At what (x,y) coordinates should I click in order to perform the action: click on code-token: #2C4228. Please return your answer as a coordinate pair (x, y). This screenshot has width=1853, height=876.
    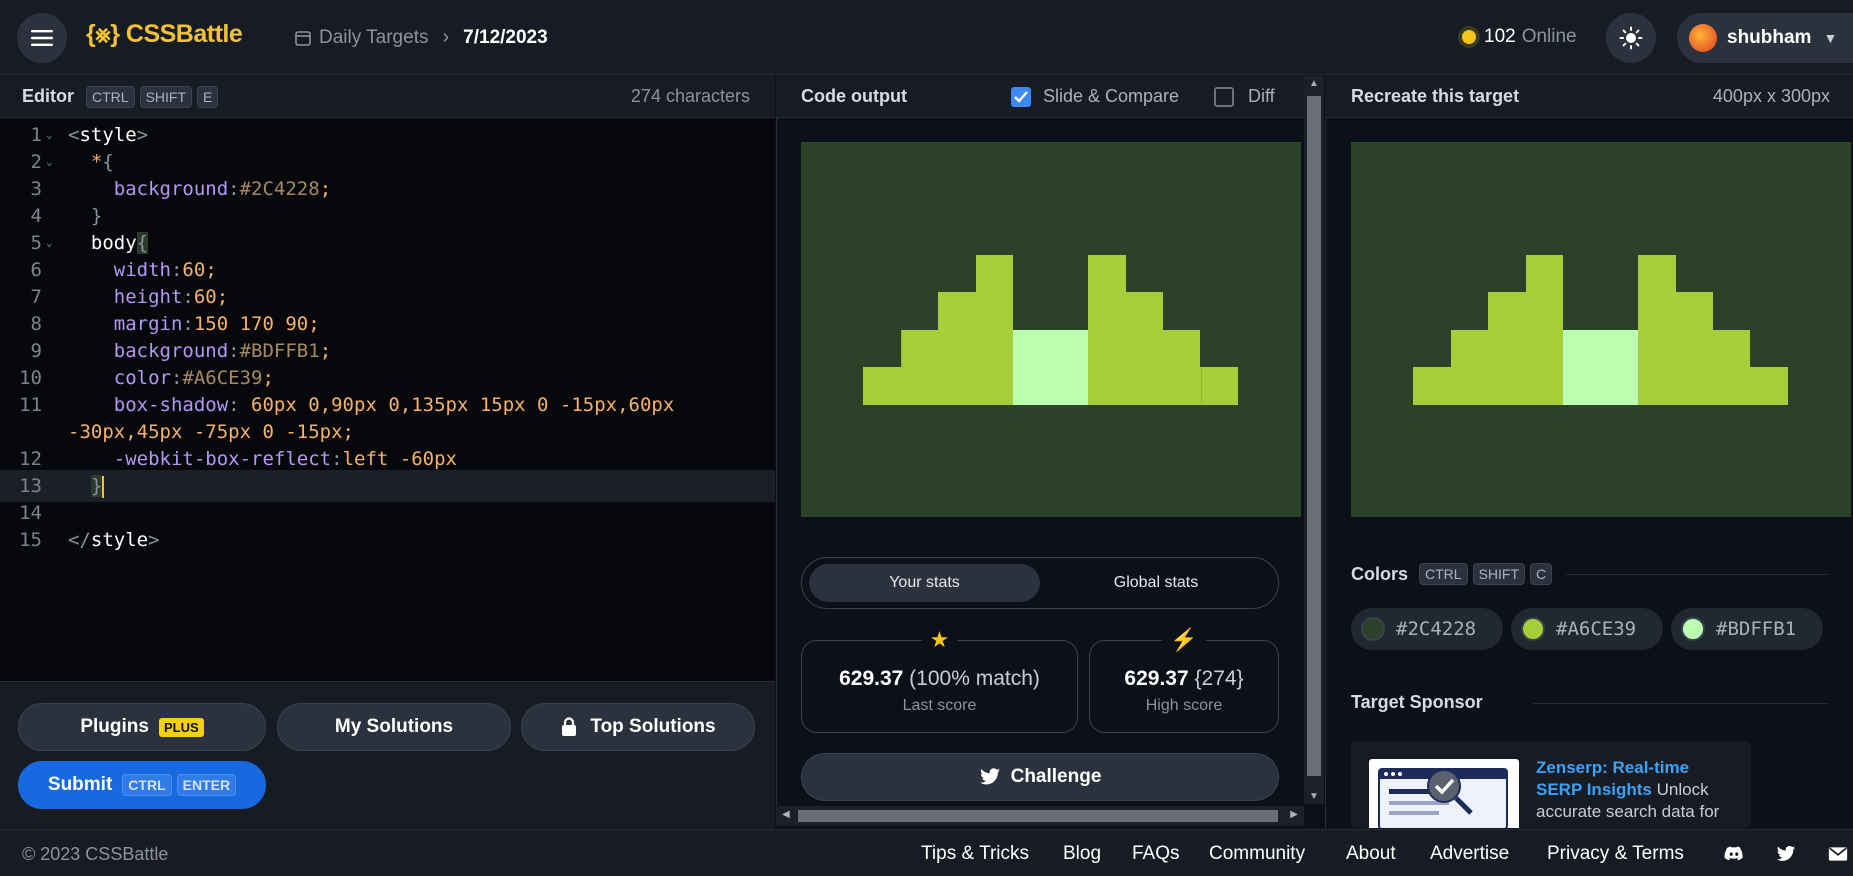
    Looking at the image, I should click on (279, 189).